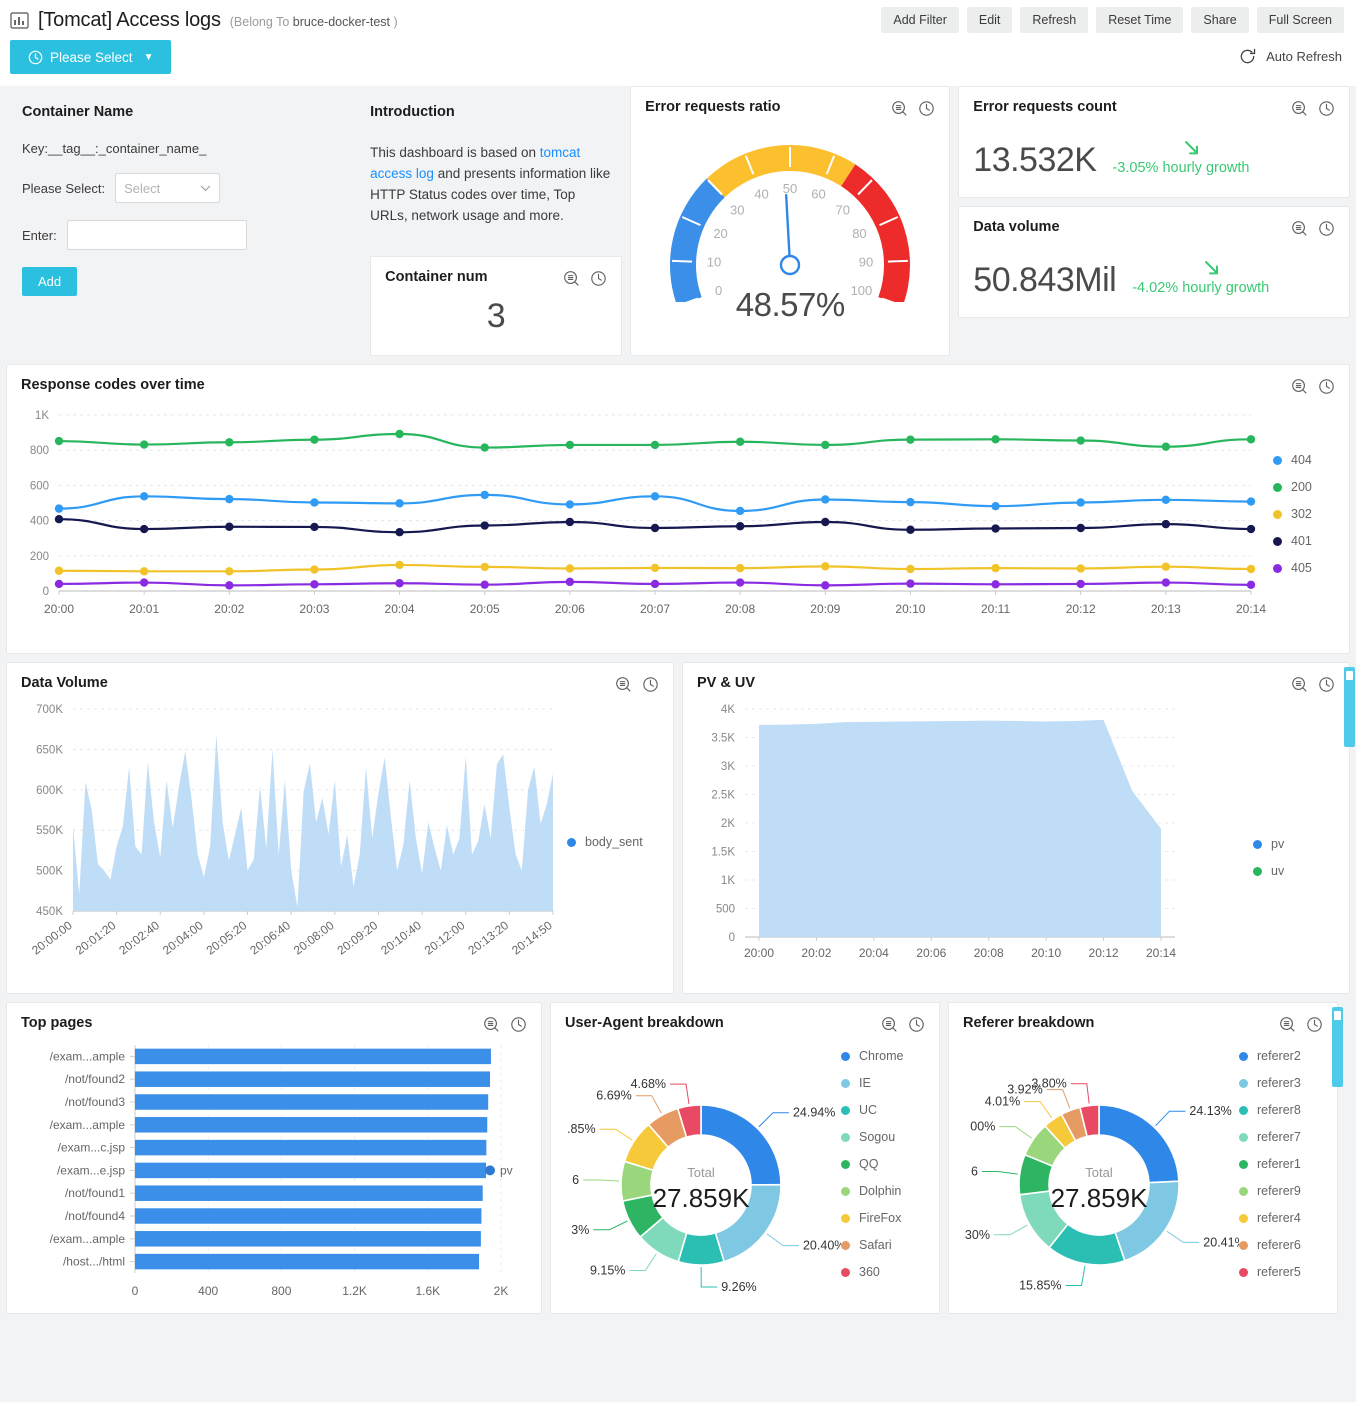 The width and height of the screenshot is (1356, 1402). Describe the element at coordinates (1220, 20) in the screenshot. I see `share-button: Share` at that location.